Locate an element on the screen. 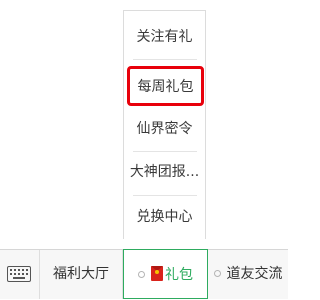 The height and width of the screenshot is (300, 320). keyboard-icon is located at coordinates (19, 274).